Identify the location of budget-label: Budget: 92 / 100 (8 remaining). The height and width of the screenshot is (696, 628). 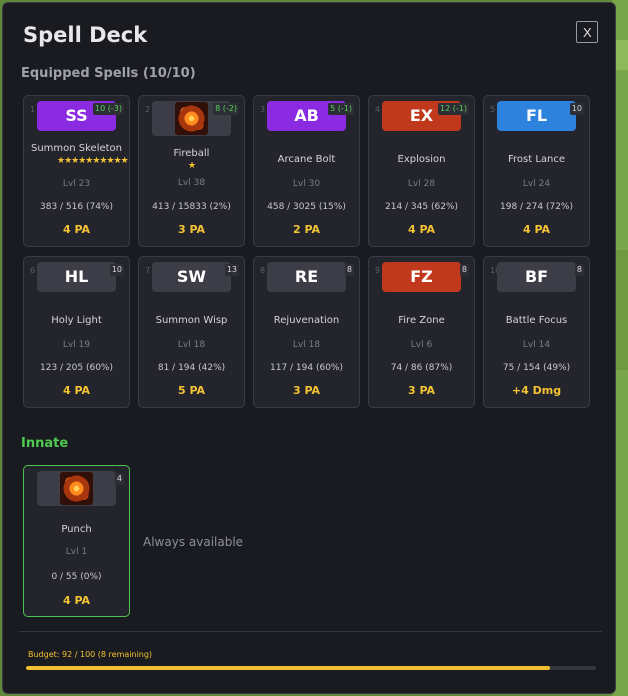
(90, 654).